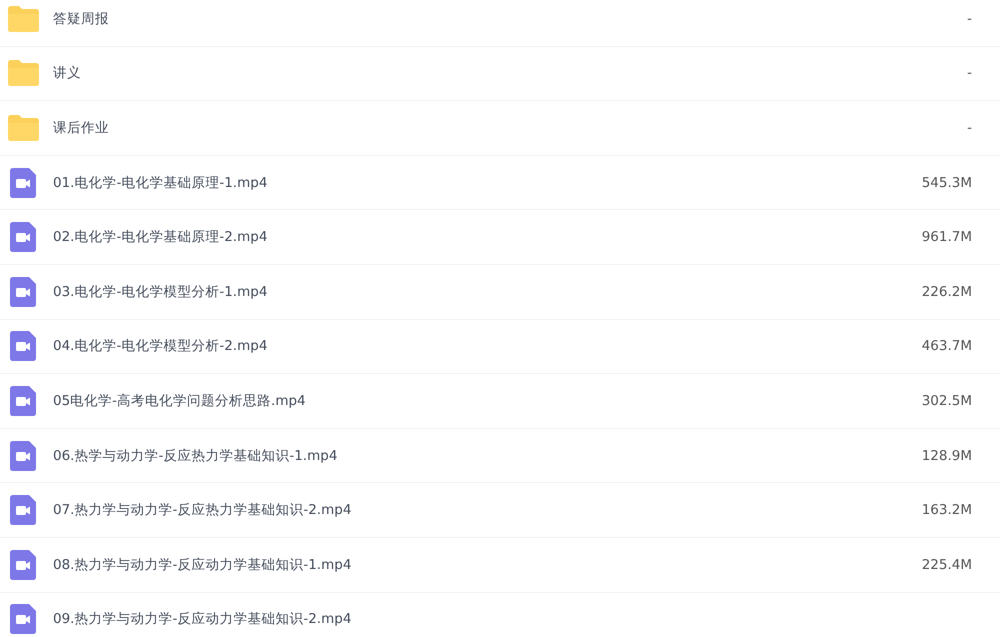  I want to click on file-size: 225.4M, so click(946, 564).